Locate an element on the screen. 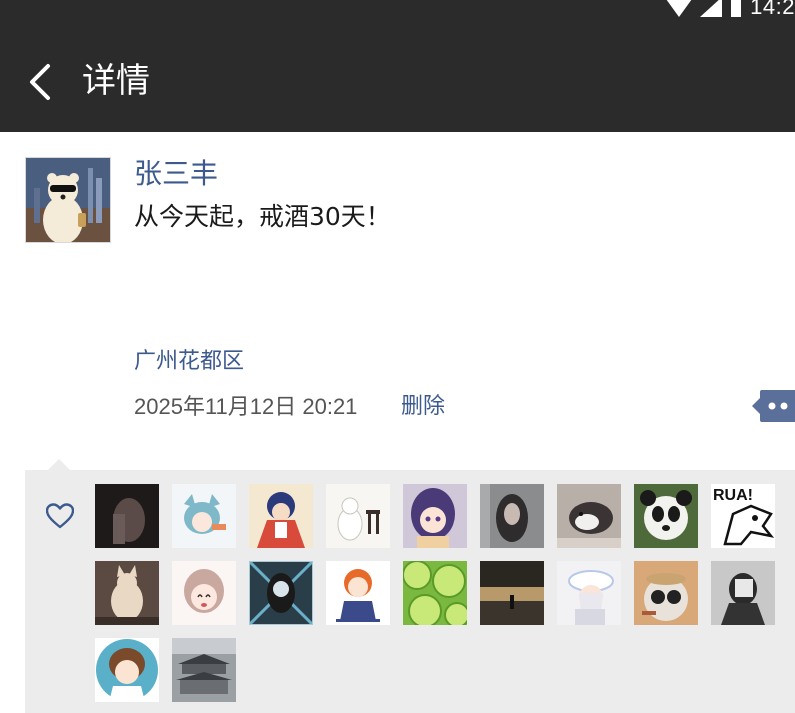 This screenshot has width=795, height=713. status-bar: 14:2 is located at coordinates (397, 11).